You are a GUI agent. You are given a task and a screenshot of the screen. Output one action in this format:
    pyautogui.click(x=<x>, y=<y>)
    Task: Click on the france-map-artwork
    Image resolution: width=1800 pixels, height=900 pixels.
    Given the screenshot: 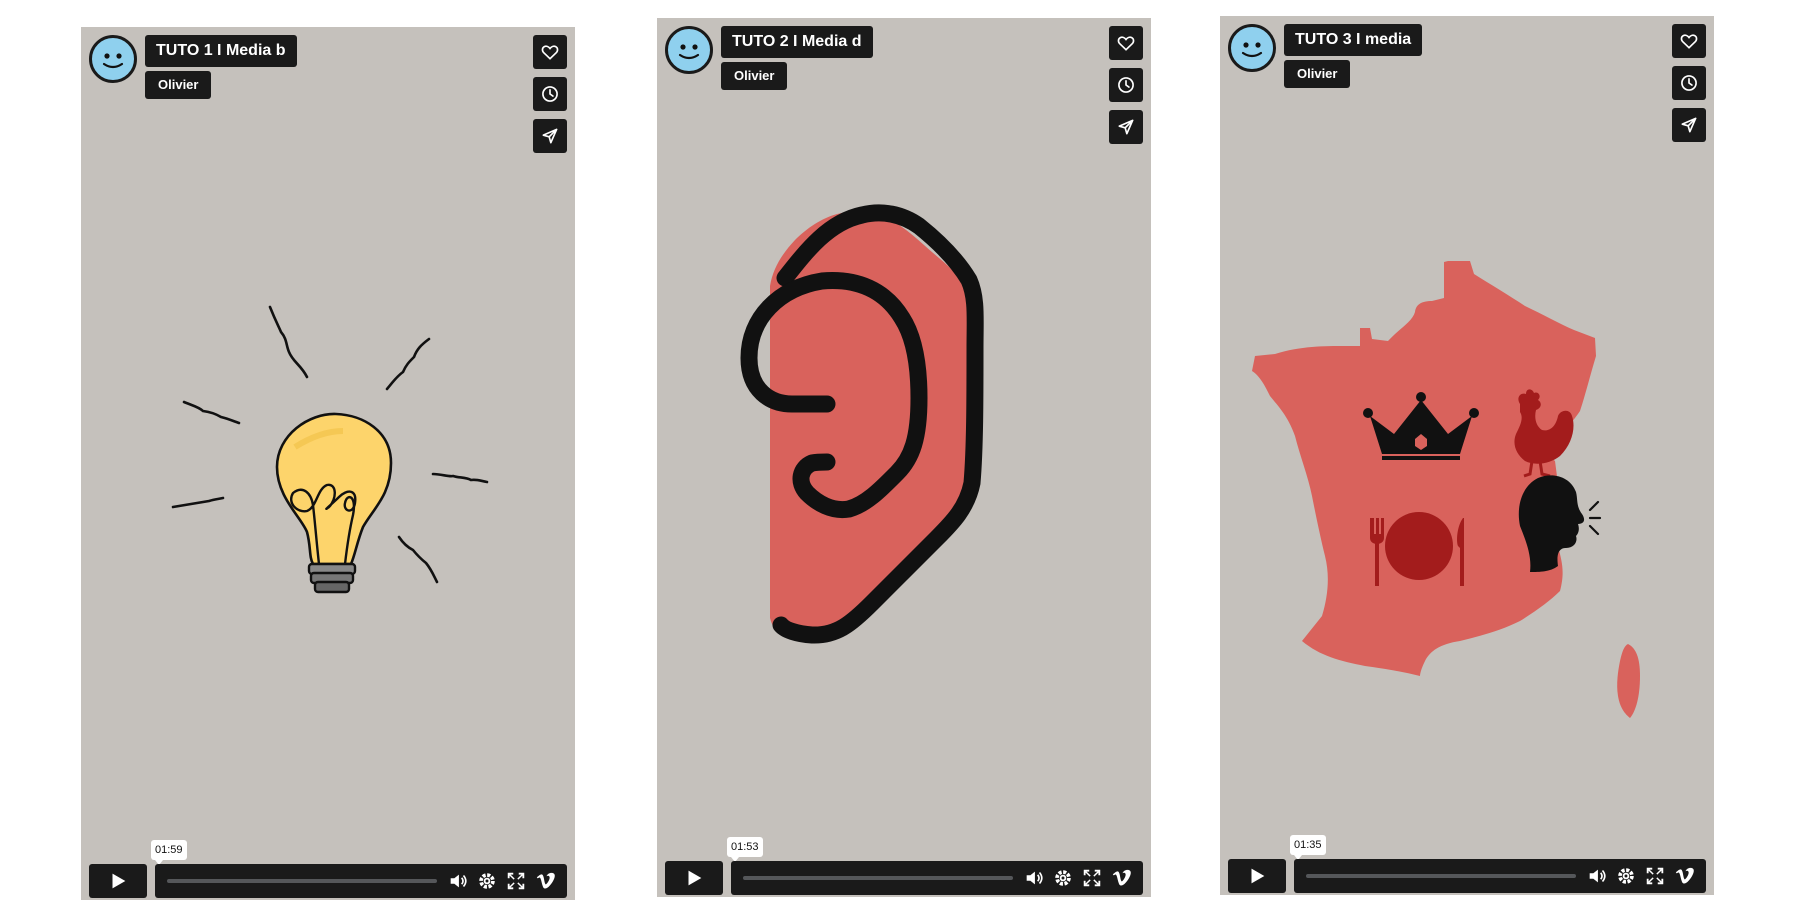 What is the action you would take?
    pyautogui.click(x=1446, y=489)
    